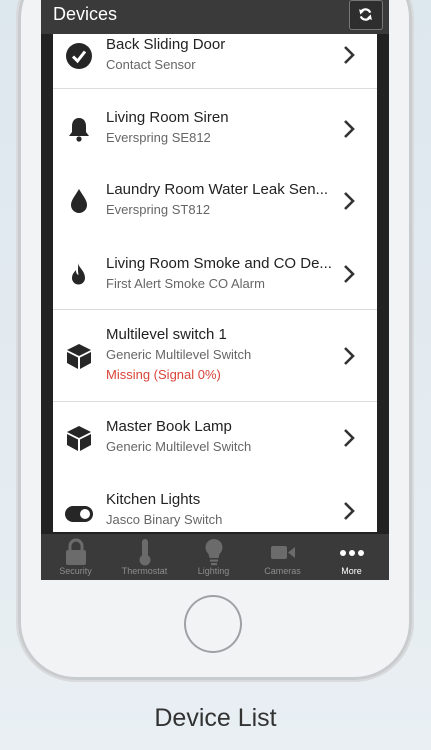 The image size is (431, 750). What do you see at coordinates (75, 571) in the screenshot?
I see `tab-label: Security` at bounding box center [75, 571].